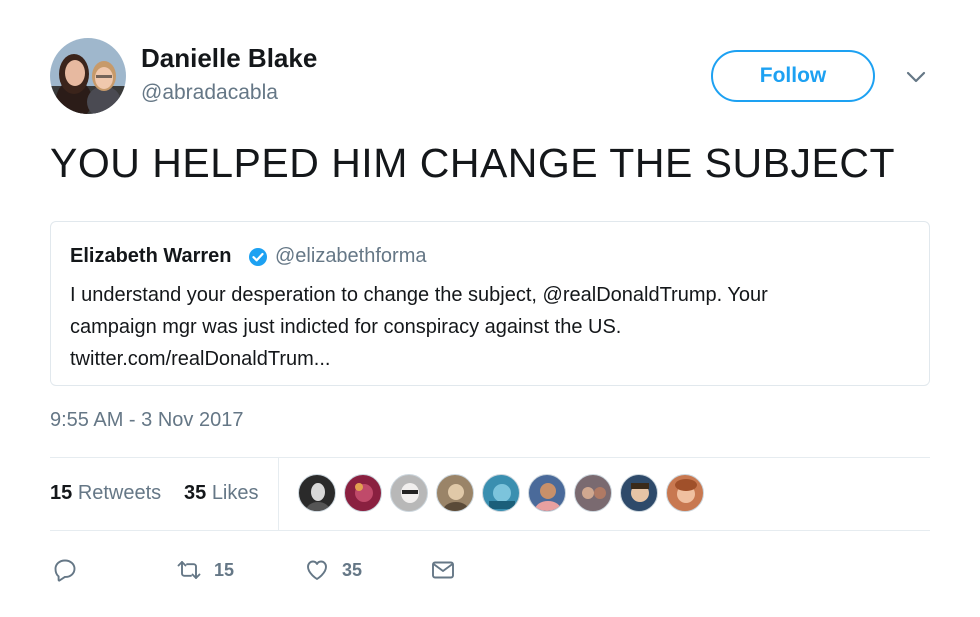 This screenshot has height=617, width=980. I want to click on tweet-text: YOU HELPED HIM CHANGE THE SUBJECT, so click(472, 163).